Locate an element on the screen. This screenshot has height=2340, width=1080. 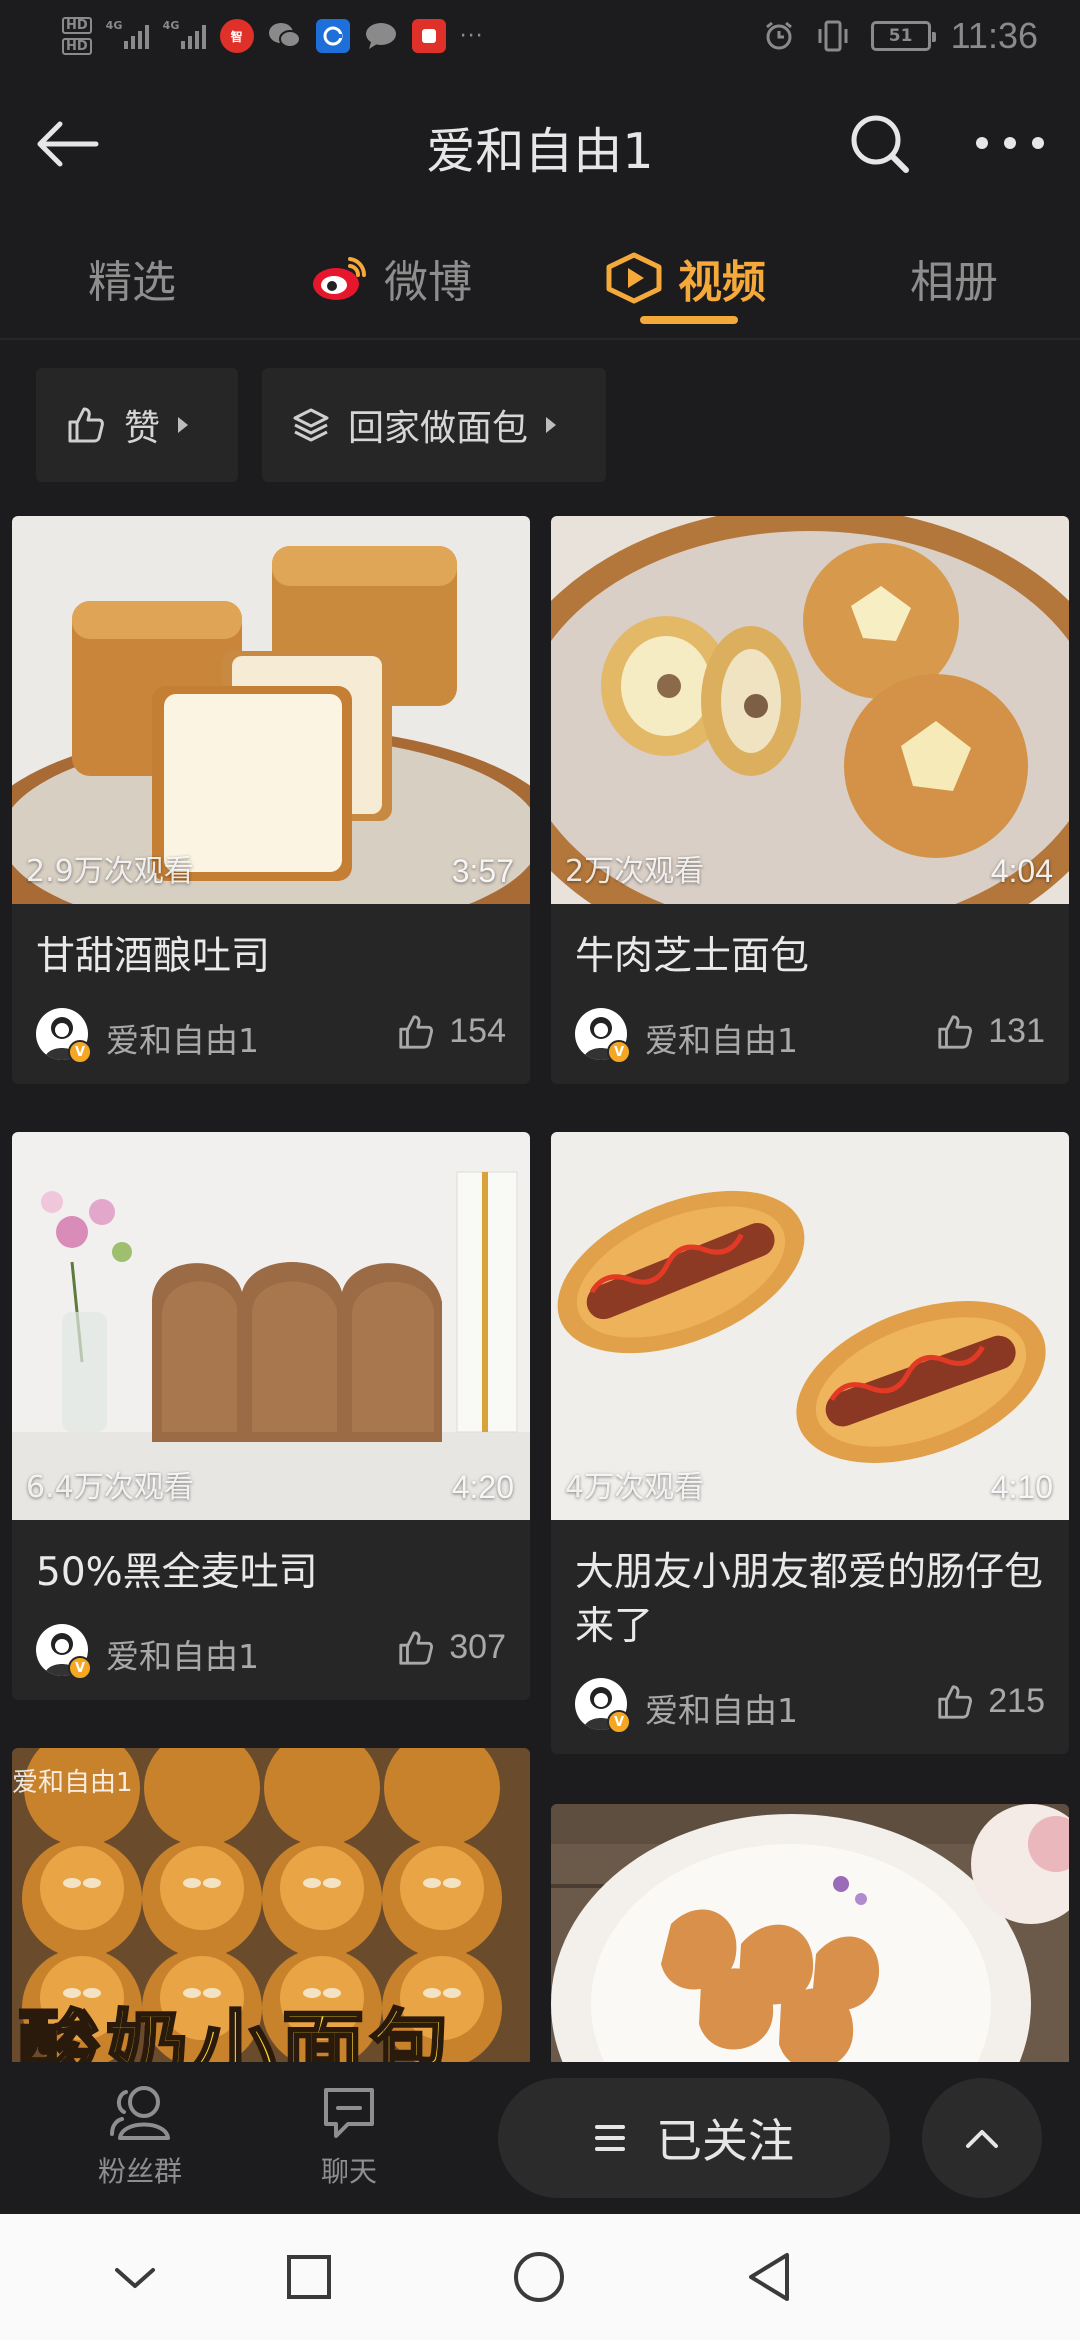
video-card: 6.4万次观看 4:20 50%黑全麦吐司 V 爱和自由1 307 is located at coordinates (271, 1416).